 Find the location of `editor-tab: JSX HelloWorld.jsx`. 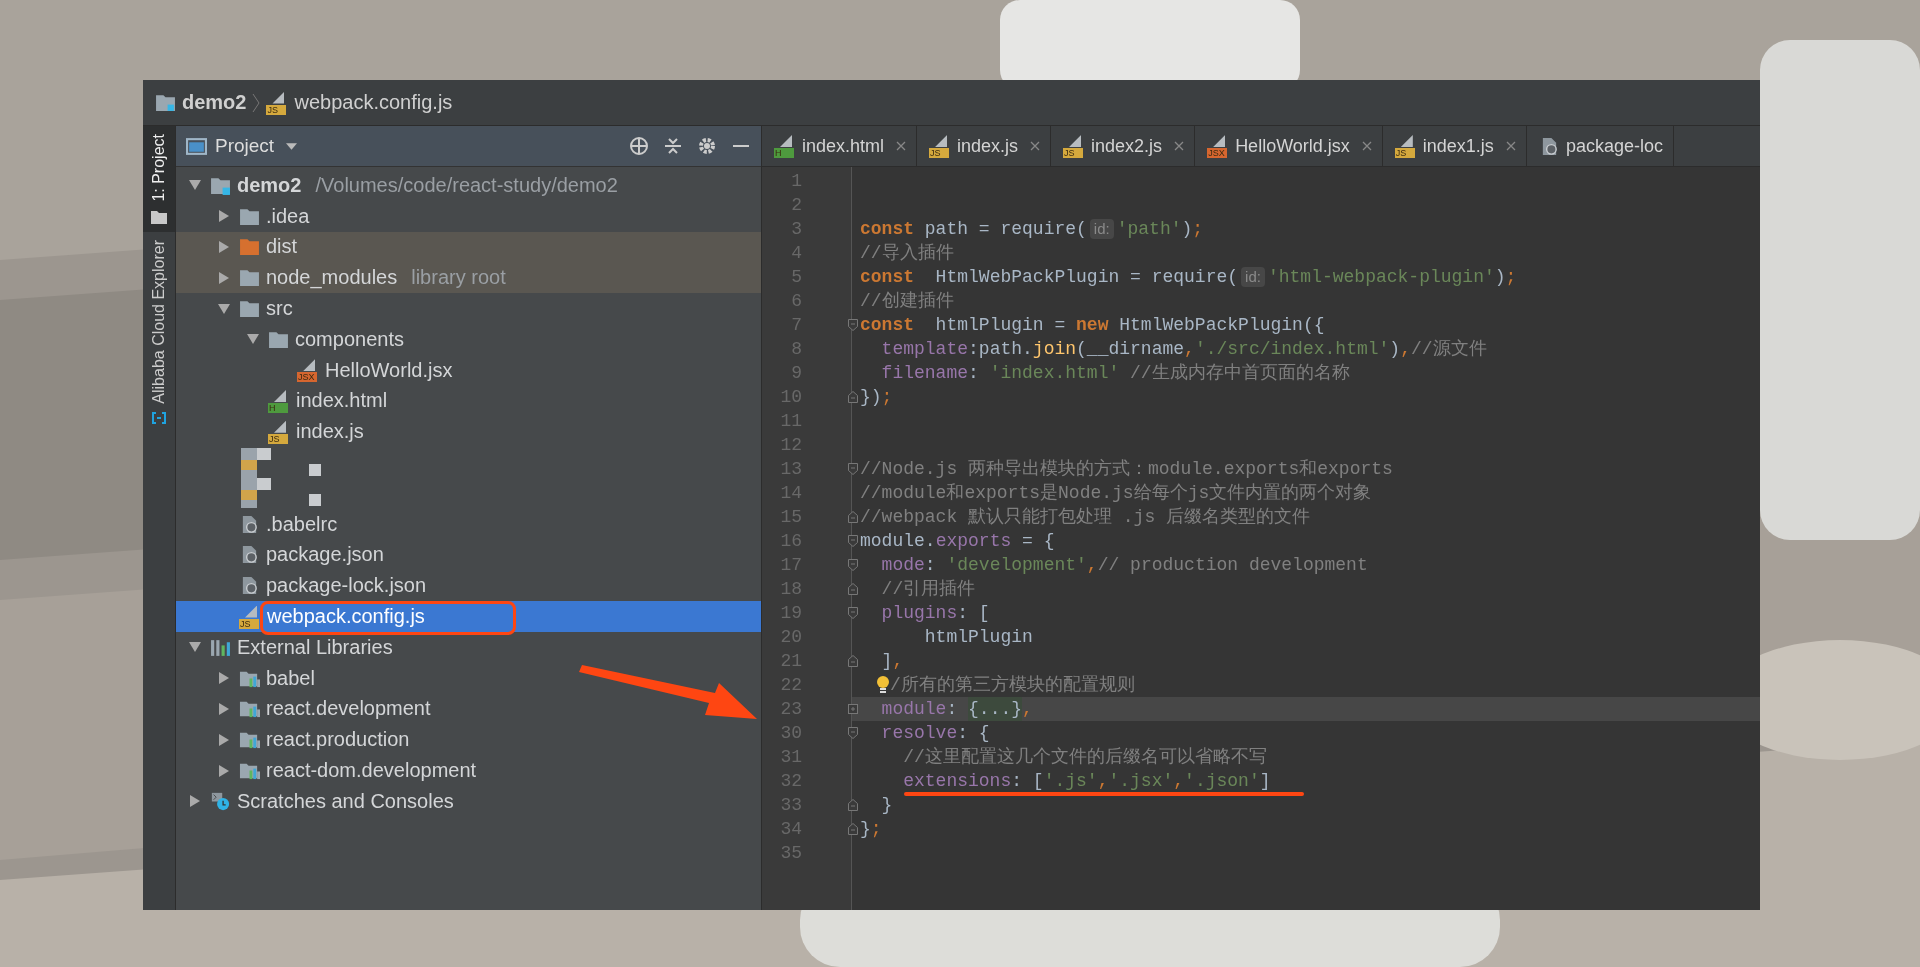

editor-tab: JSX HelloWorld.jsx is located at coordinates (1289, 146).